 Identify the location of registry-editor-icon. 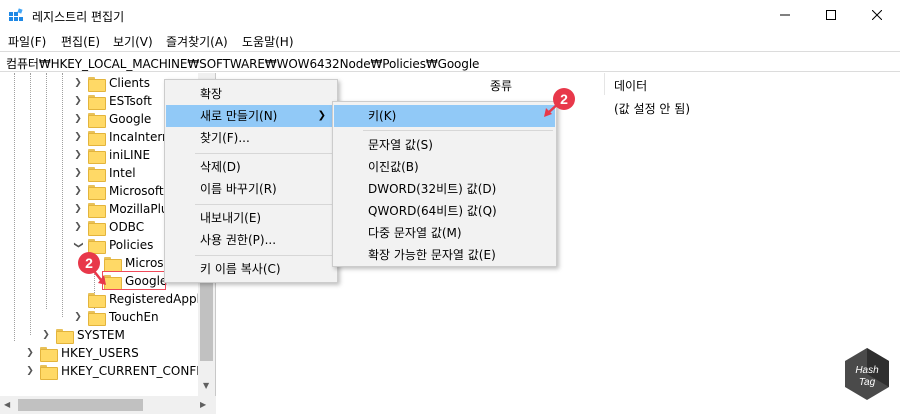
(16, 14).